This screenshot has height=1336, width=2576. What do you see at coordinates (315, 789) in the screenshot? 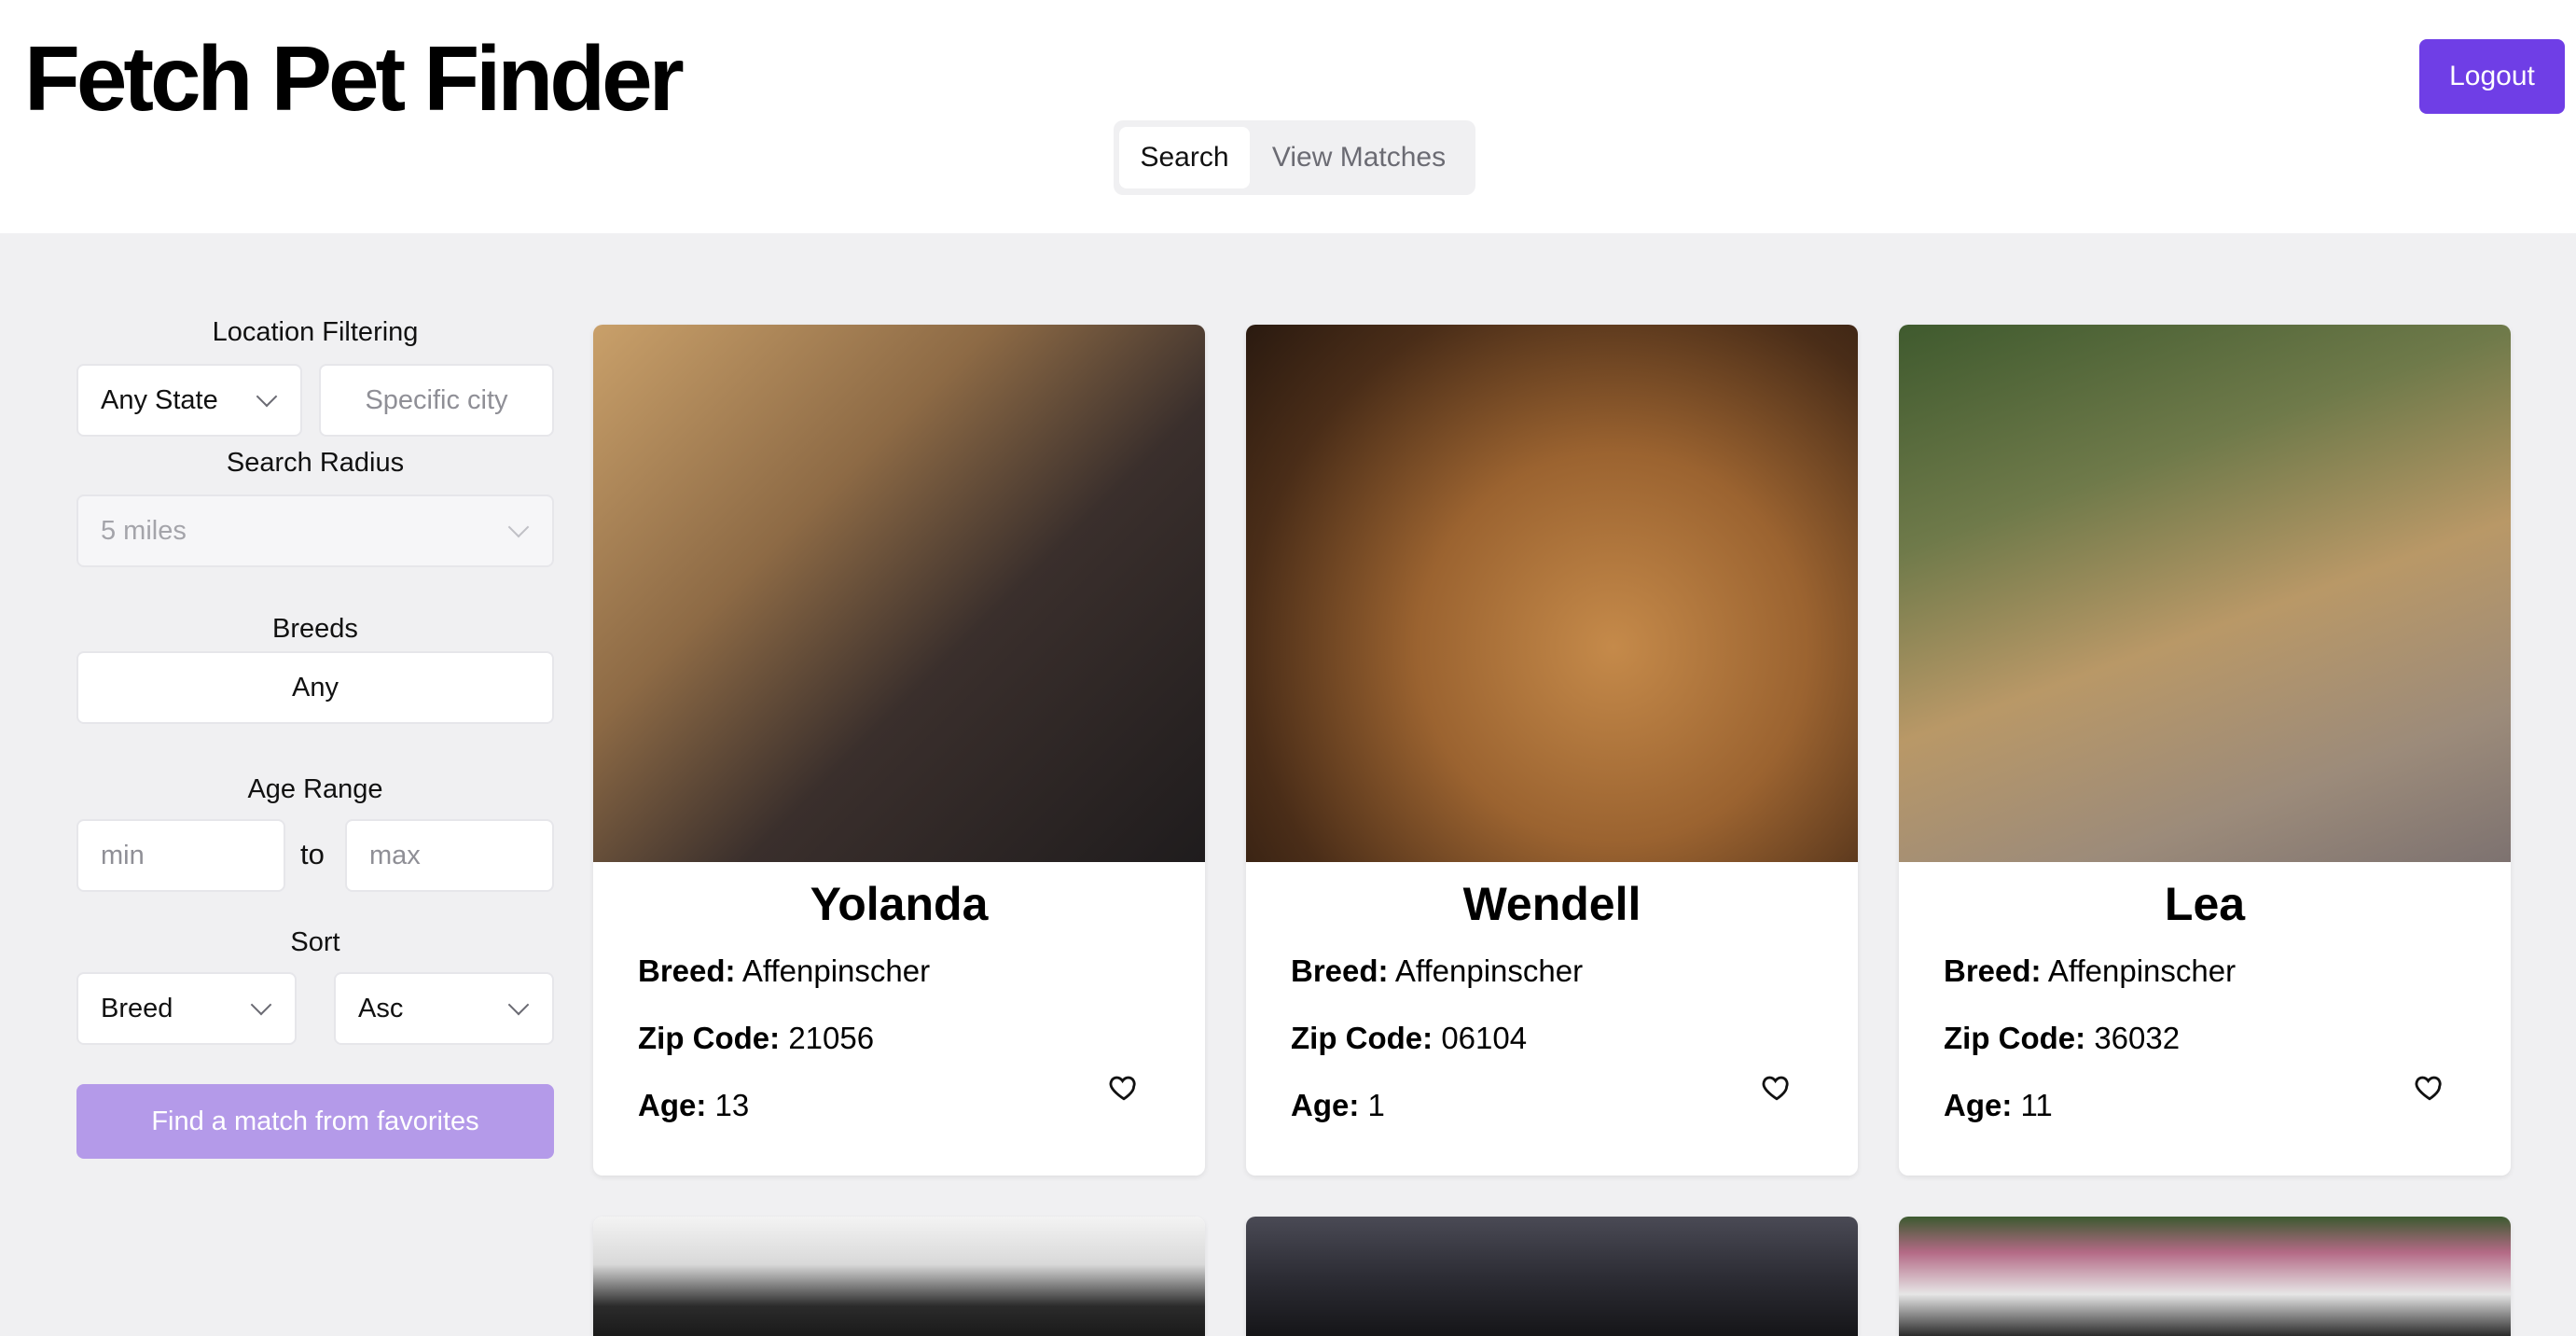
I see `age-range-label: Age Range` at bounding box center [315, 789].